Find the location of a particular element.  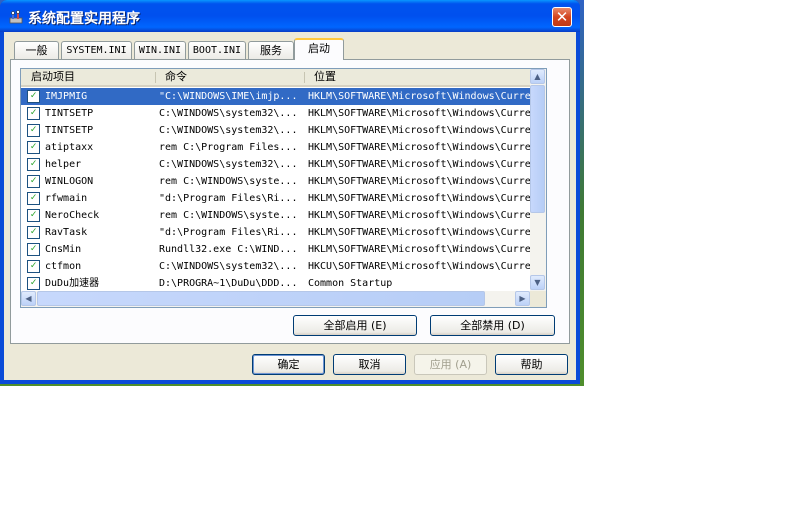

tab-services: 服务 is located at coordinates (271, 50).